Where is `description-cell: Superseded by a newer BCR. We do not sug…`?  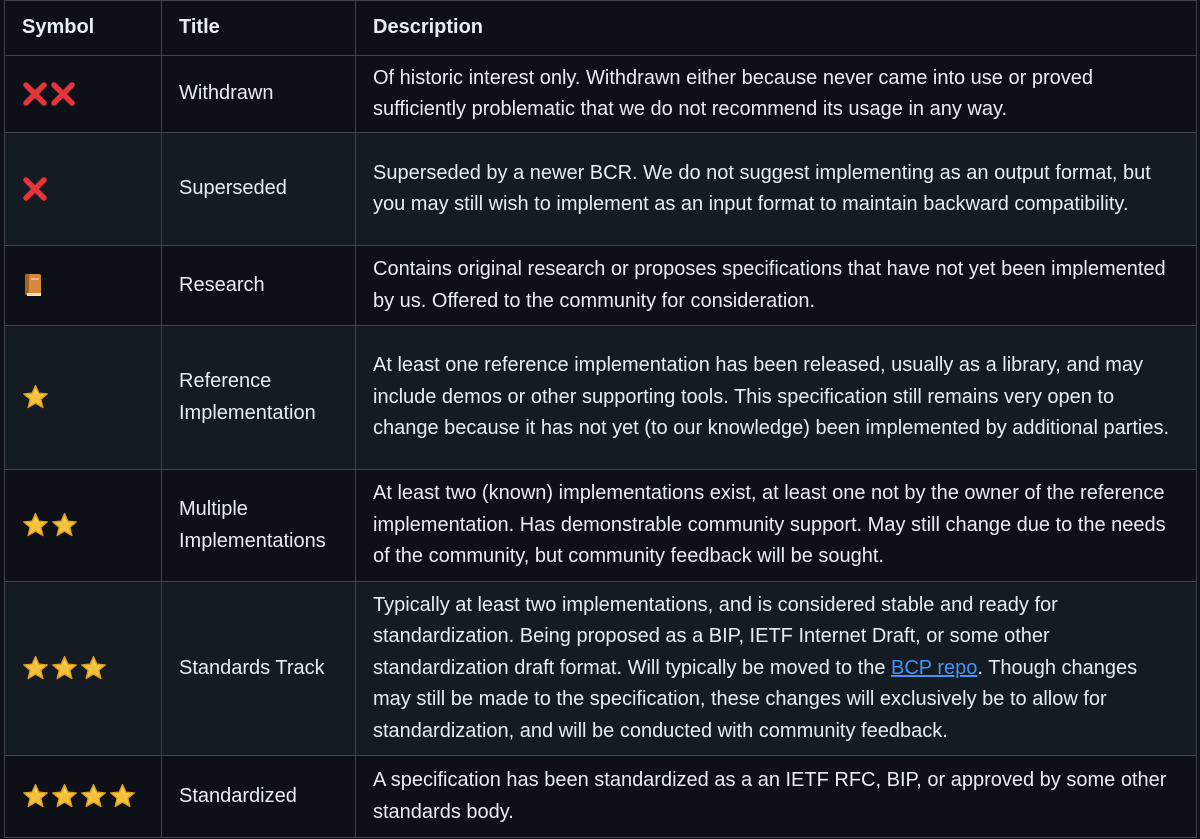
description-cell: Superseded by a newer BCR. We do not sug… is located at coordinates (776, 189).